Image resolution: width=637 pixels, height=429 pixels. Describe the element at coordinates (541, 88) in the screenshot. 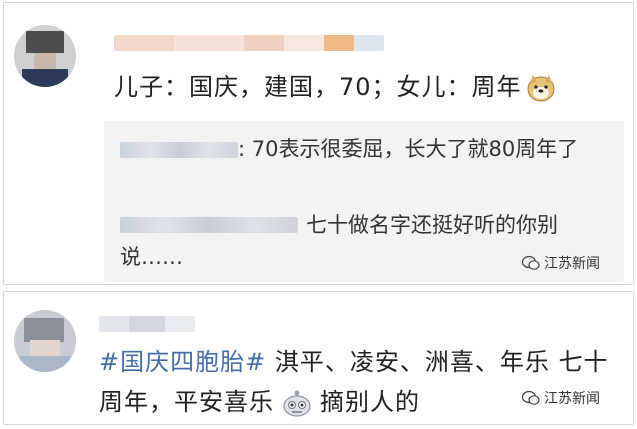

I see `doge-emoji-icon` at that location.